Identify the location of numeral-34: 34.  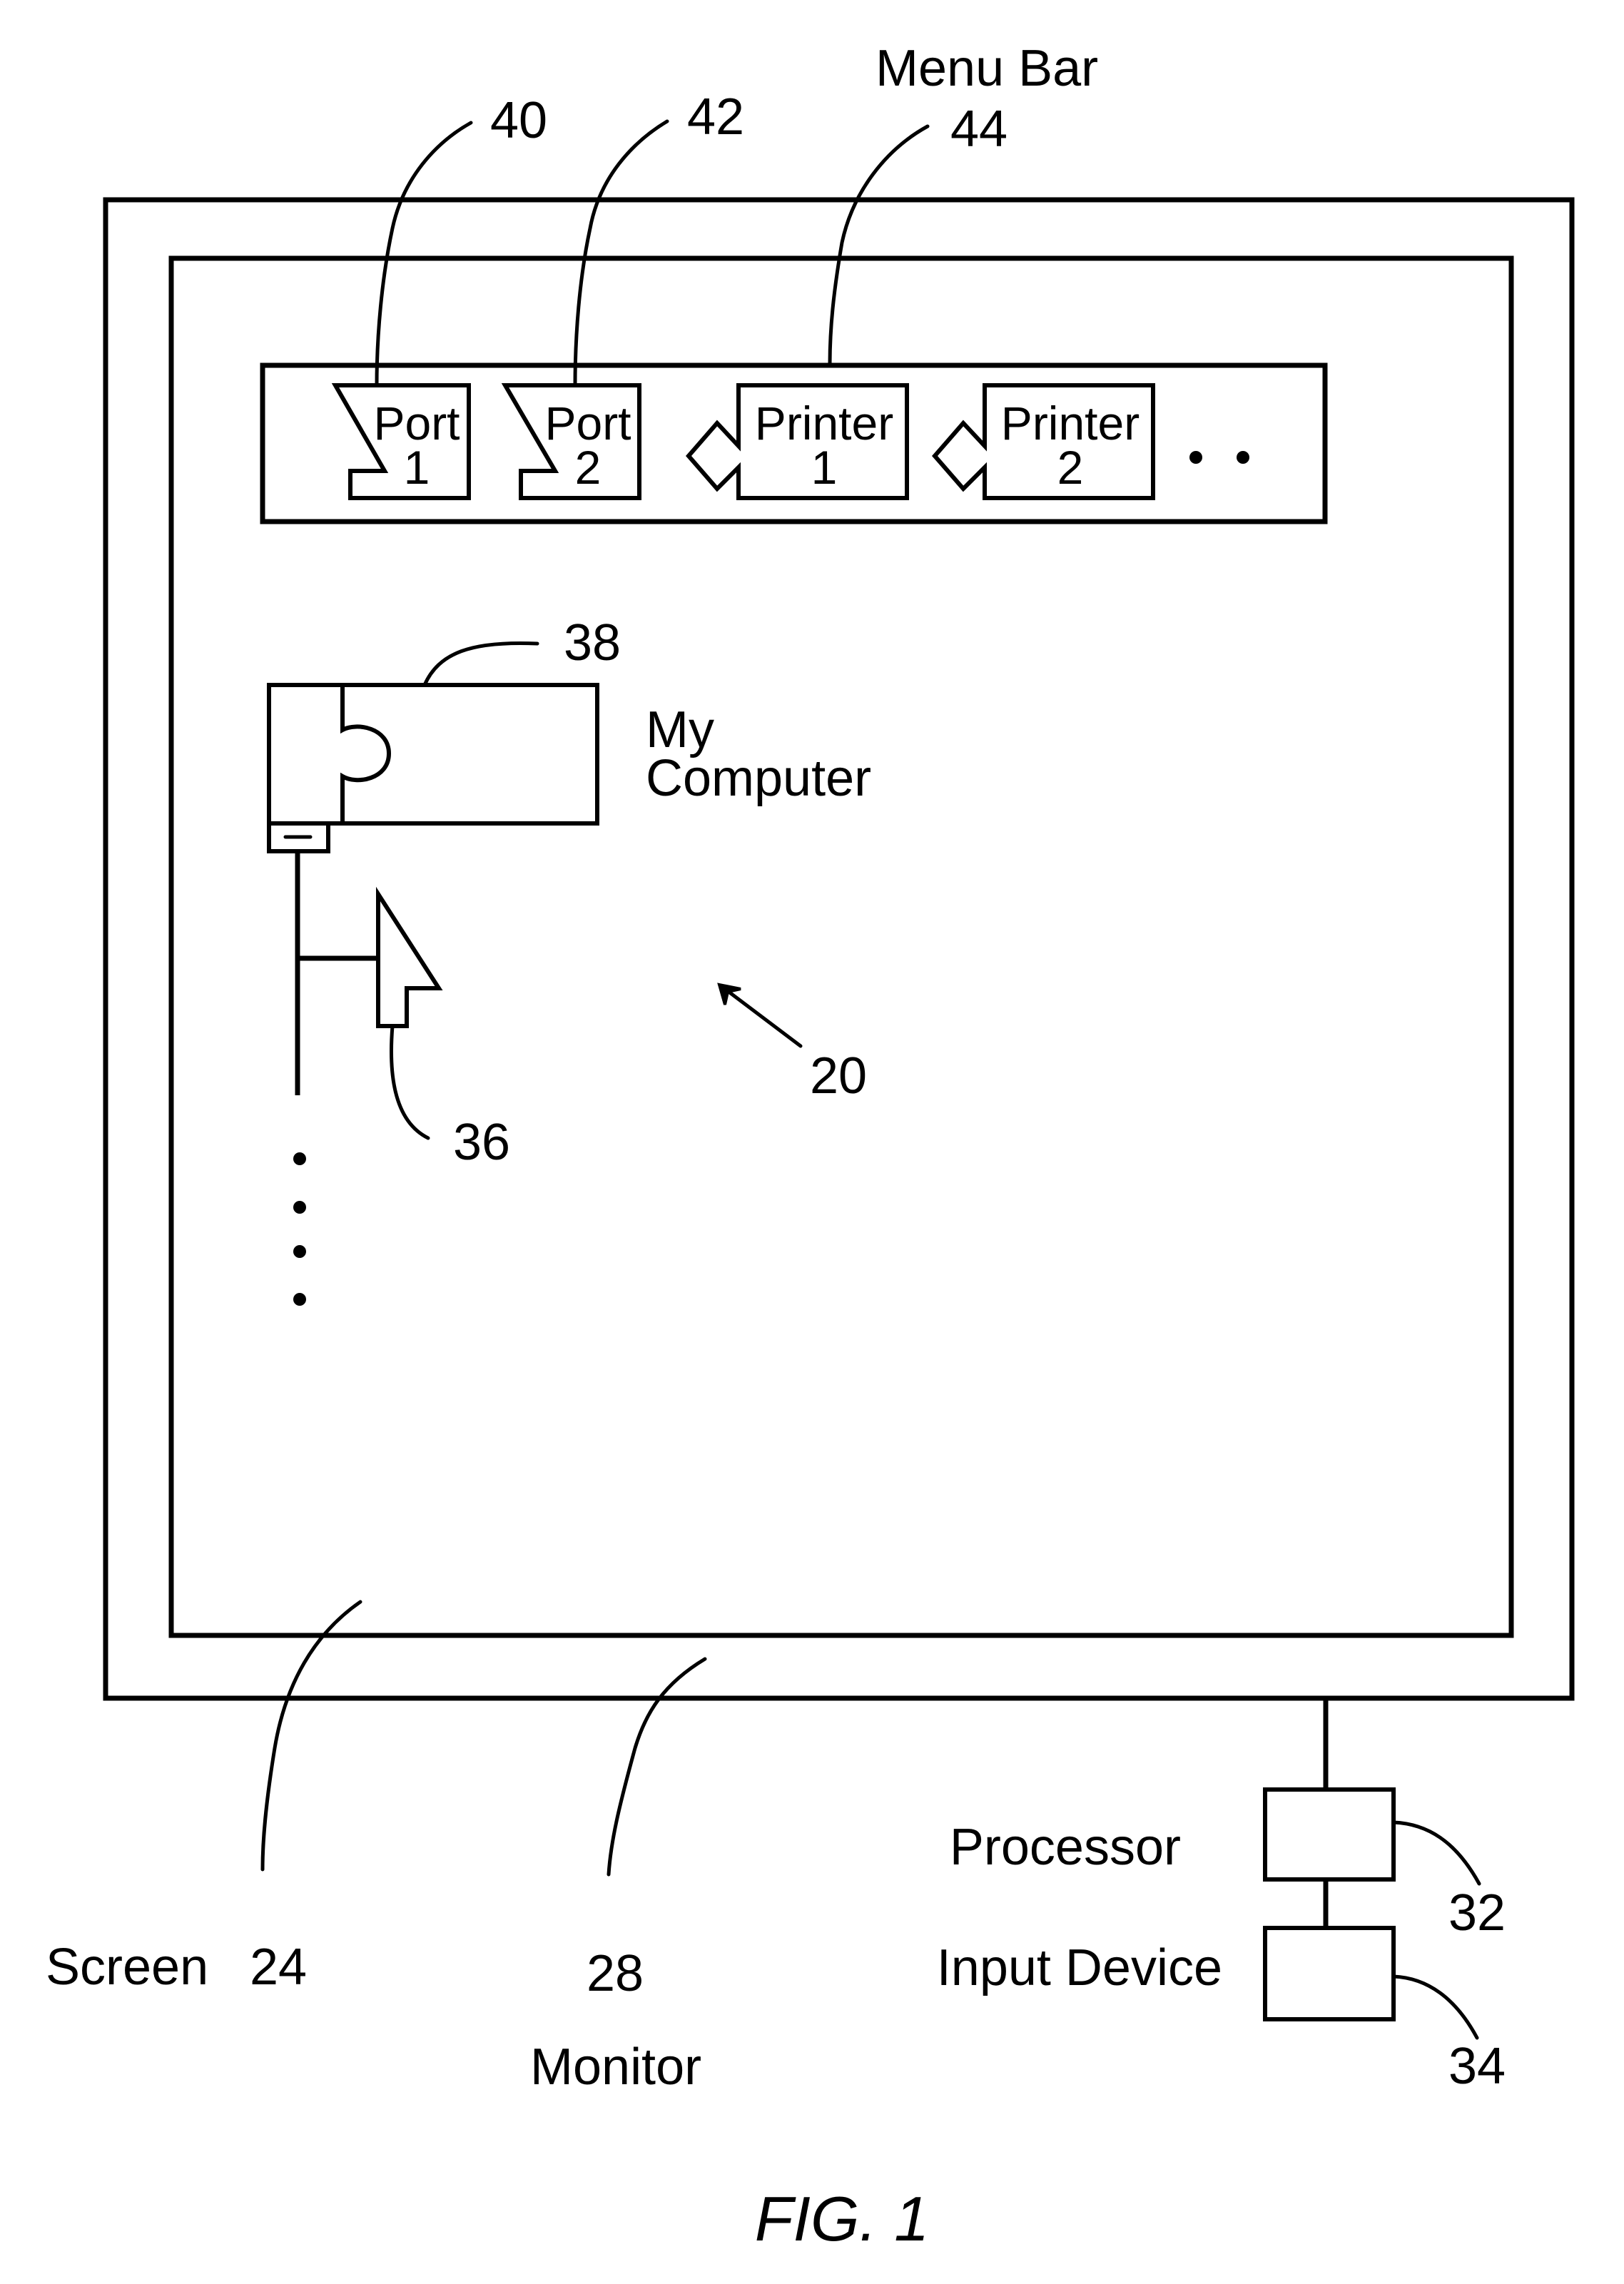
(1477, 2066).